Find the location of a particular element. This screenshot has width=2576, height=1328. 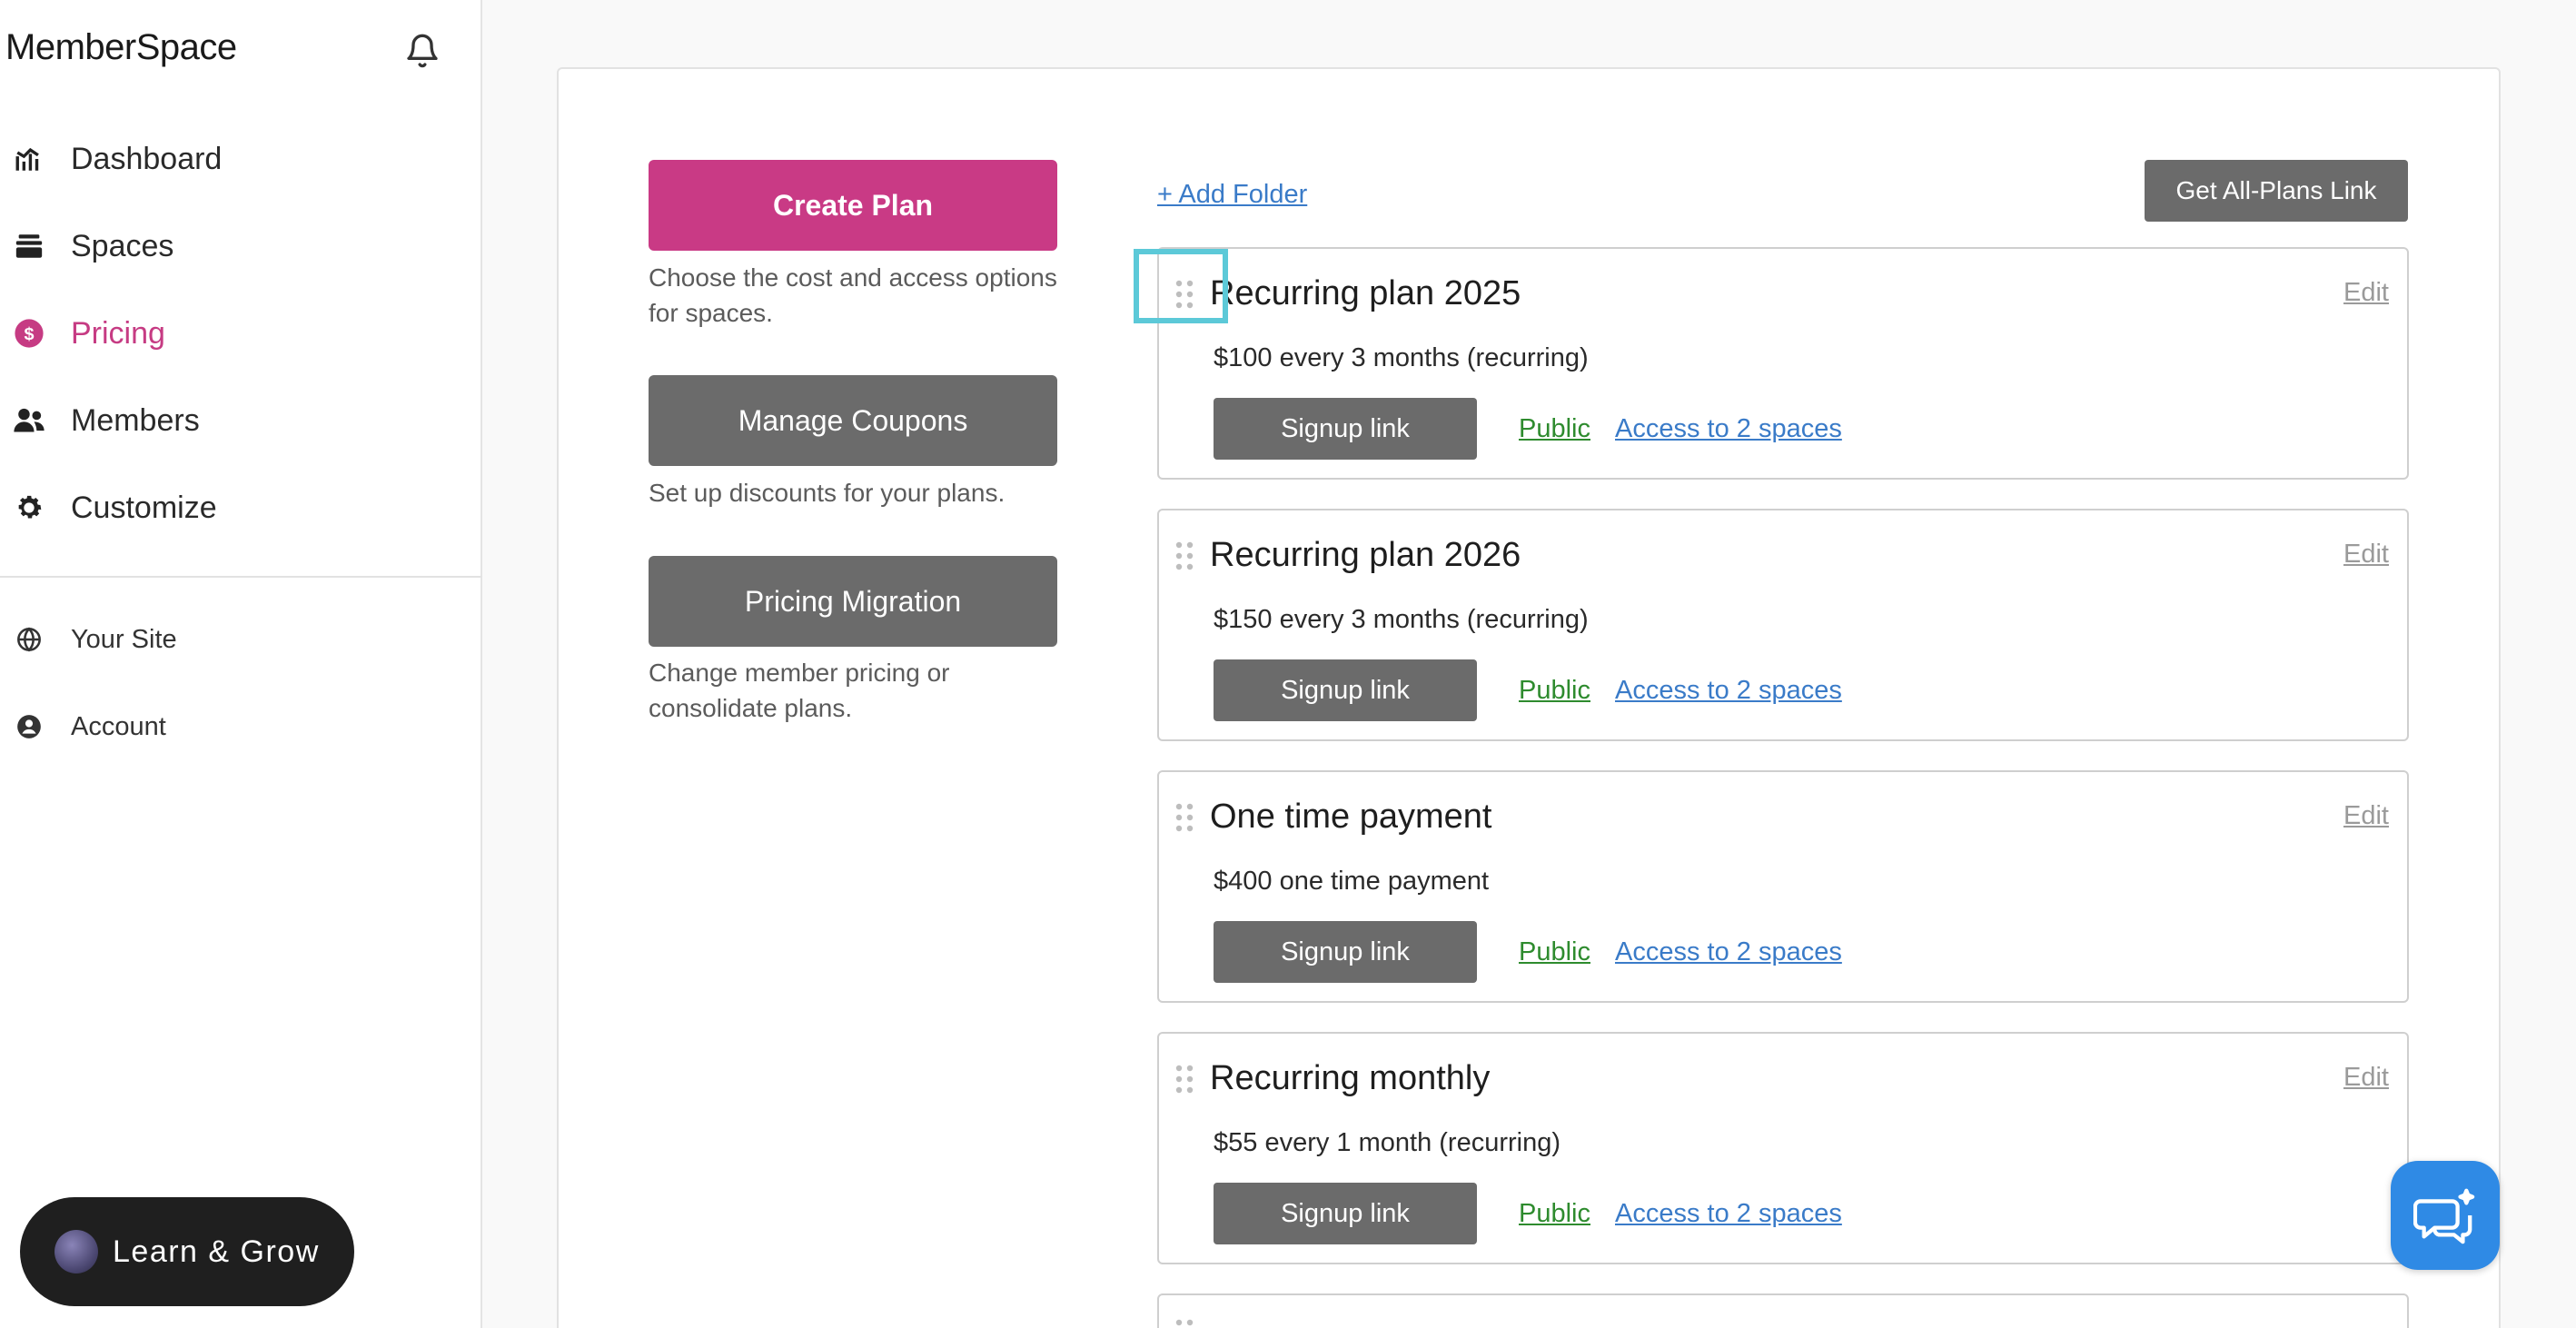

nav-divider is located at coordinates (241, 577).